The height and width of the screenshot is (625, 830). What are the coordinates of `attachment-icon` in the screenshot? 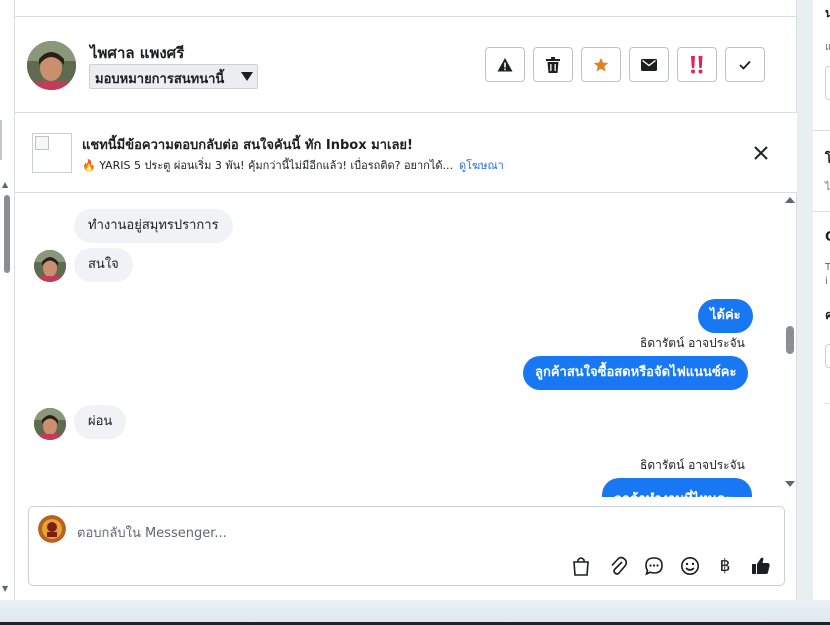 It's located at (618, 566).